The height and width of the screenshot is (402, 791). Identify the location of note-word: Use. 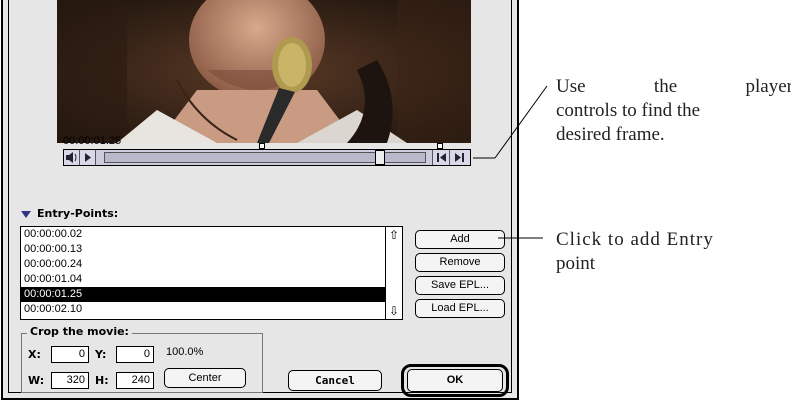
(571, 86).